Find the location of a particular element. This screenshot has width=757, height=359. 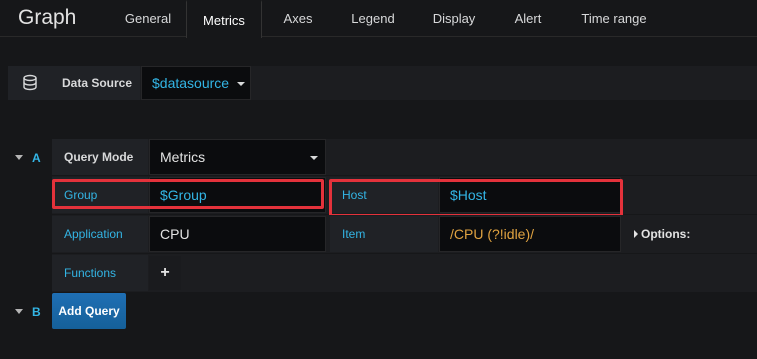

panel-title: Graph is located at coordinates (47, 17).